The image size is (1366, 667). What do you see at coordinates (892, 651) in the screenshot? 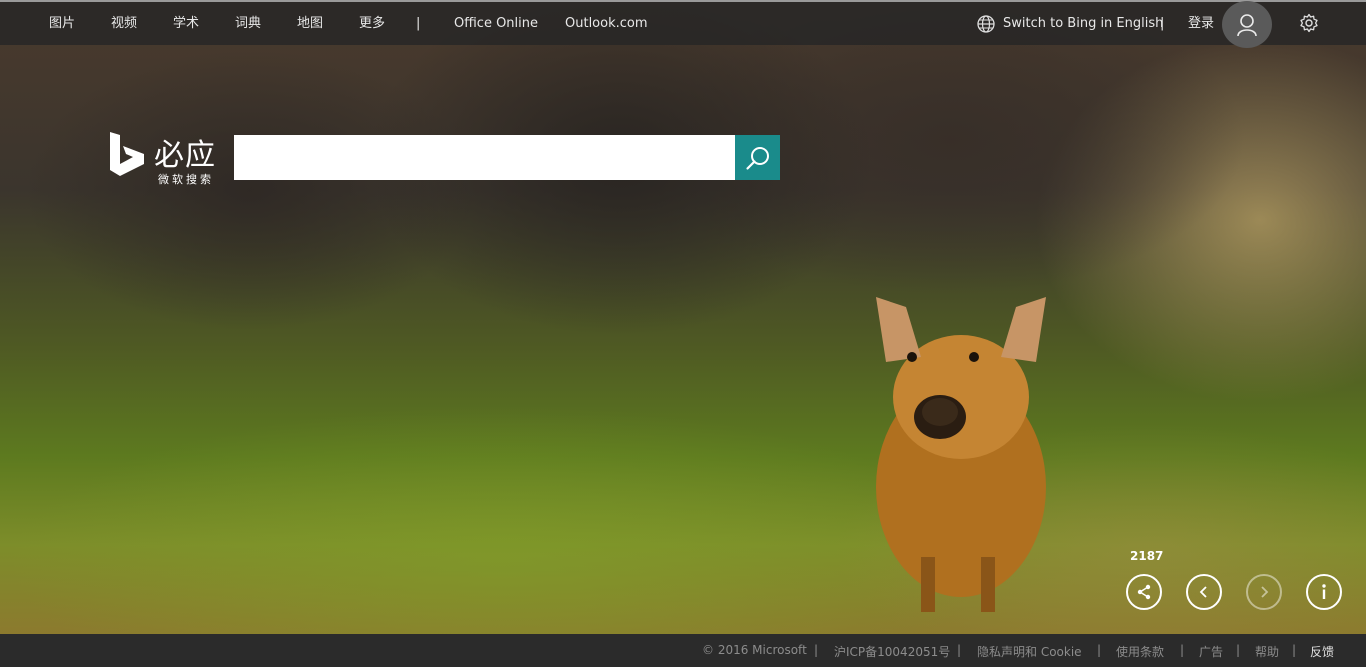
I see `footer-icp-link: 沪ICP备10042051号` at bounding box center [892, 651].